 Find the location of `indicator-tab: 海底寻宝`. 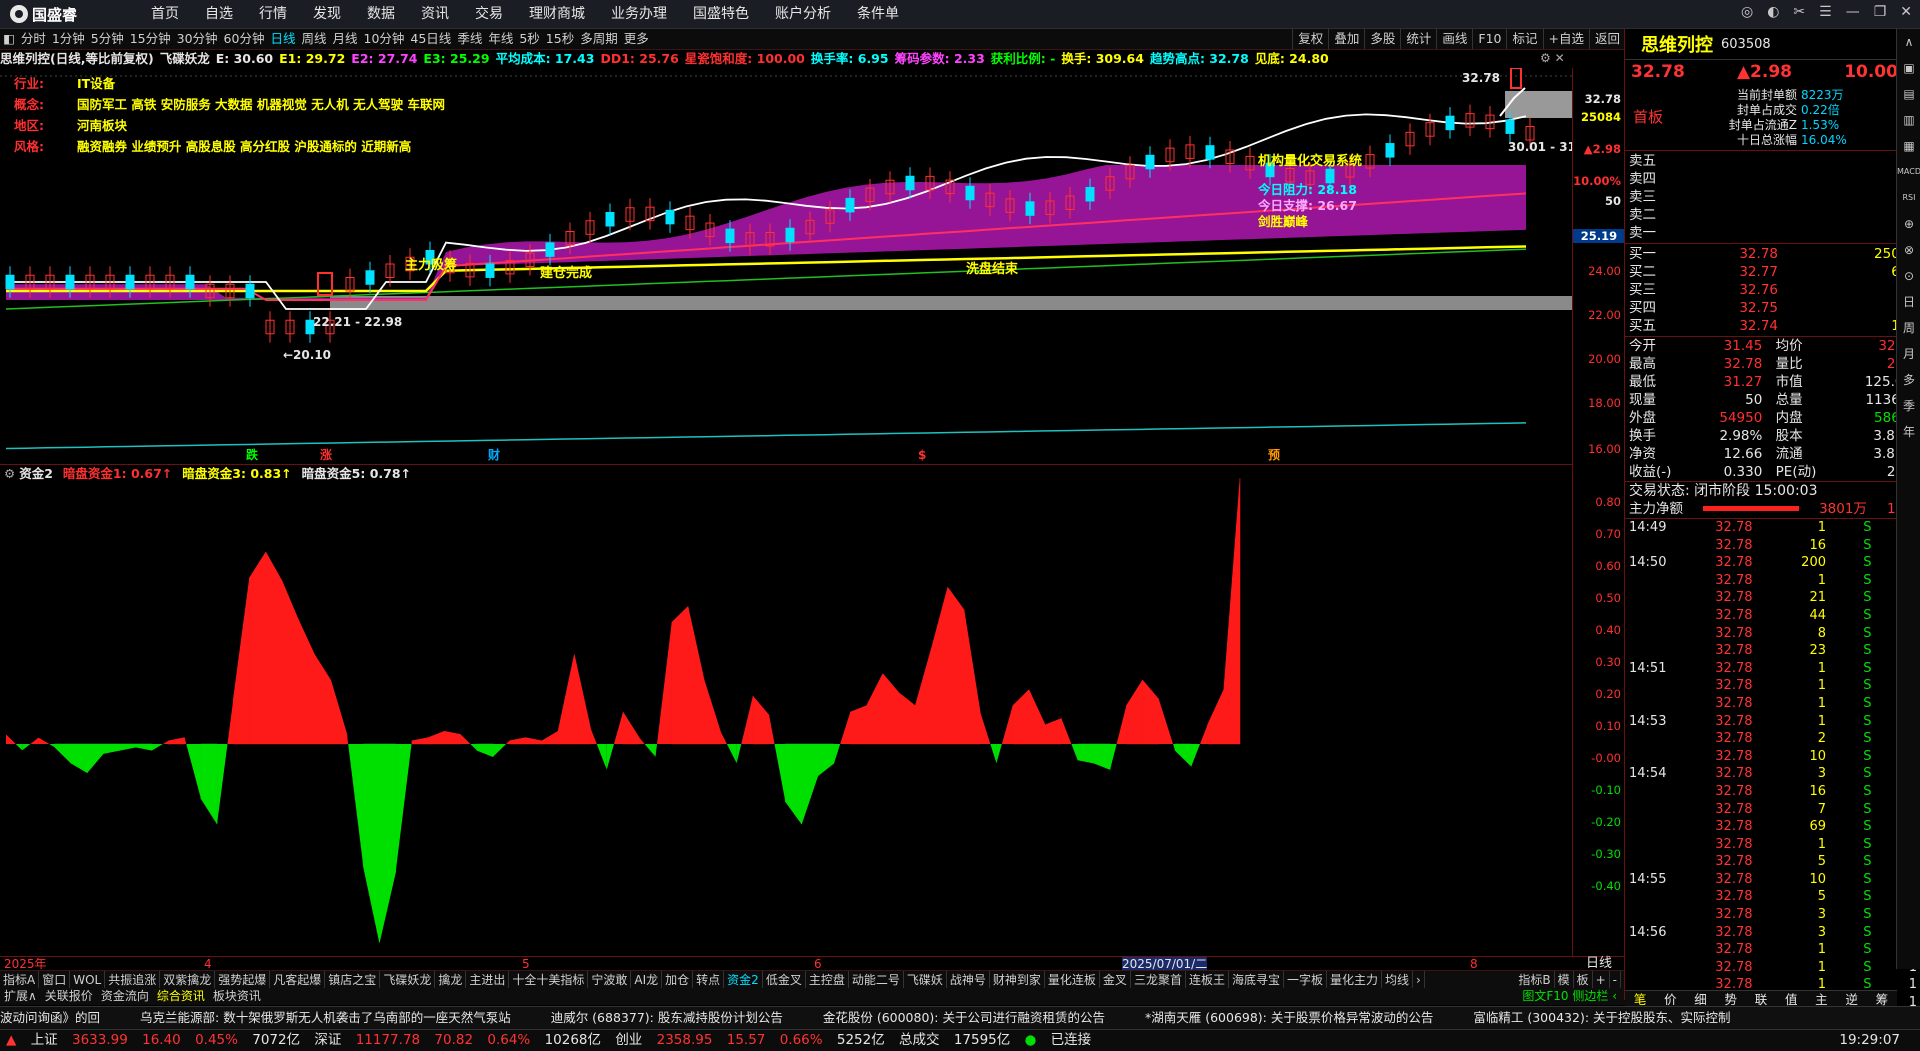

indicator-tab: 海底寻宝 is located at coordinates (1256, 980).